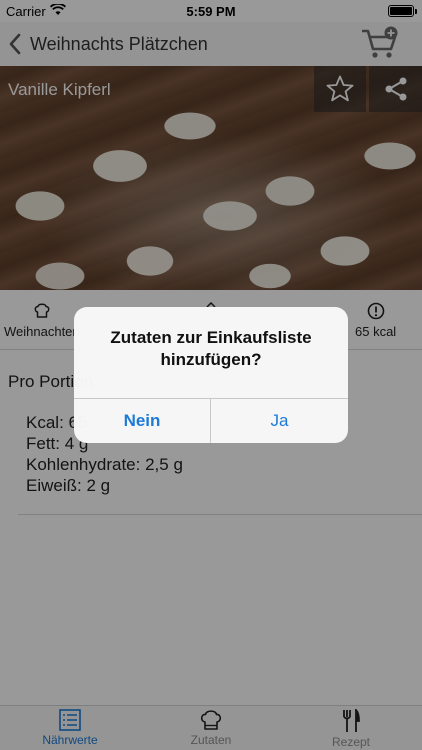 Image resolution: width=422 pixels, height=750 pixels. What do you see at coordinates (279, 421) in the screenshot?
I see `alert-yes-button: Ja` at bounding box center [279, 421].